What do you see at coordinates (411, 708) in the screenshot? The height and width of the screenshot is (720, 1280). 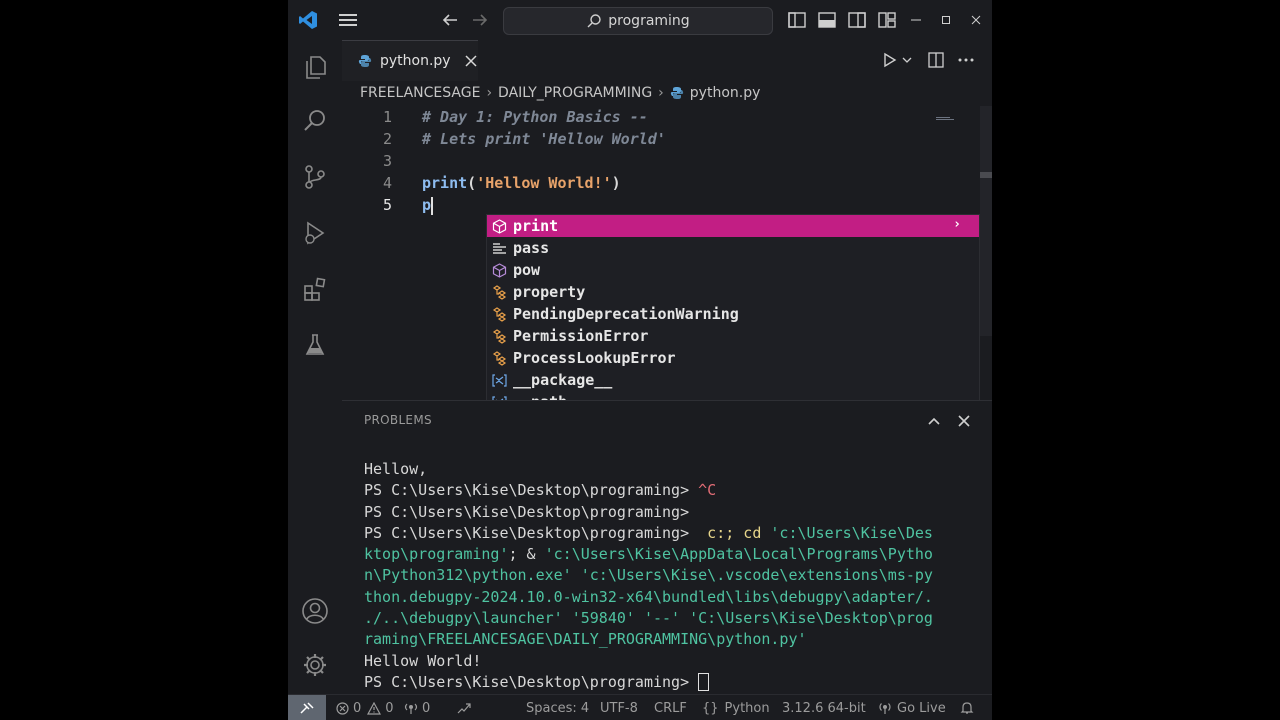 I see `broadcast-icon` at bounding box center [411, 708].